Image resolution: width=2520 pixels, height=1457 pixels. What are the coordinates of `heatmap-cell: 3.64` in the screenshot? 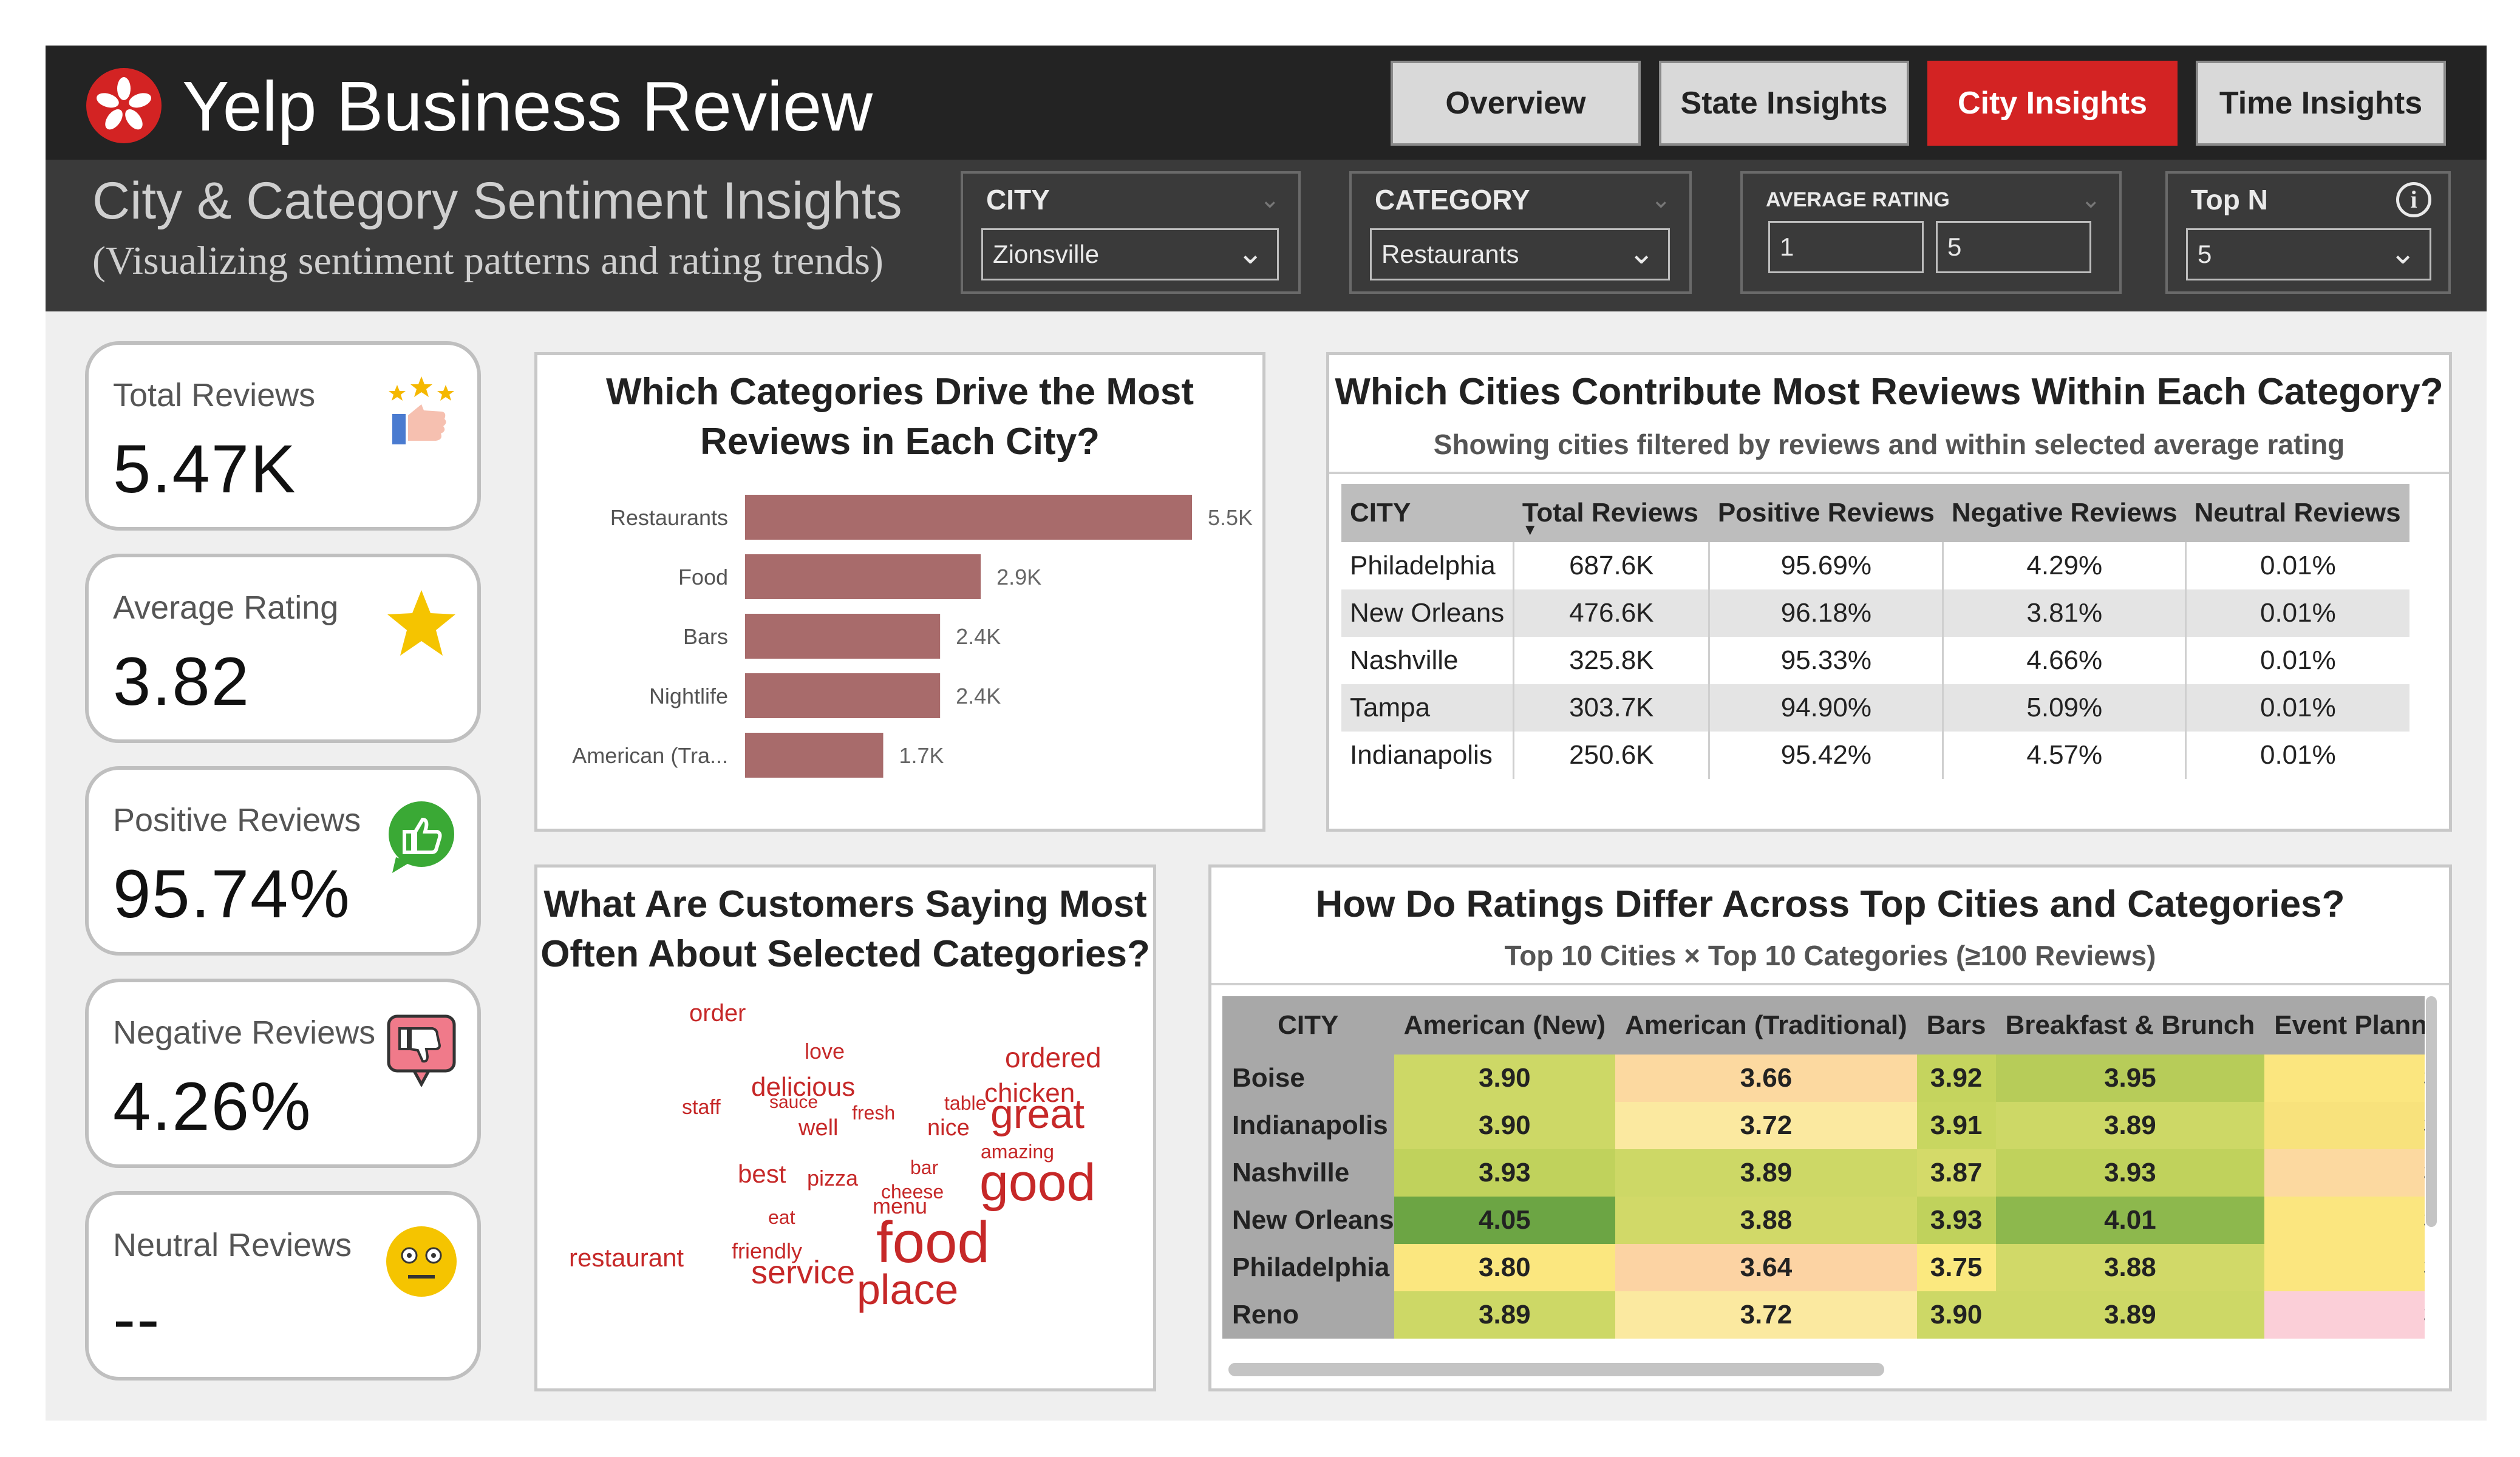 It's located at (1766, 1267).